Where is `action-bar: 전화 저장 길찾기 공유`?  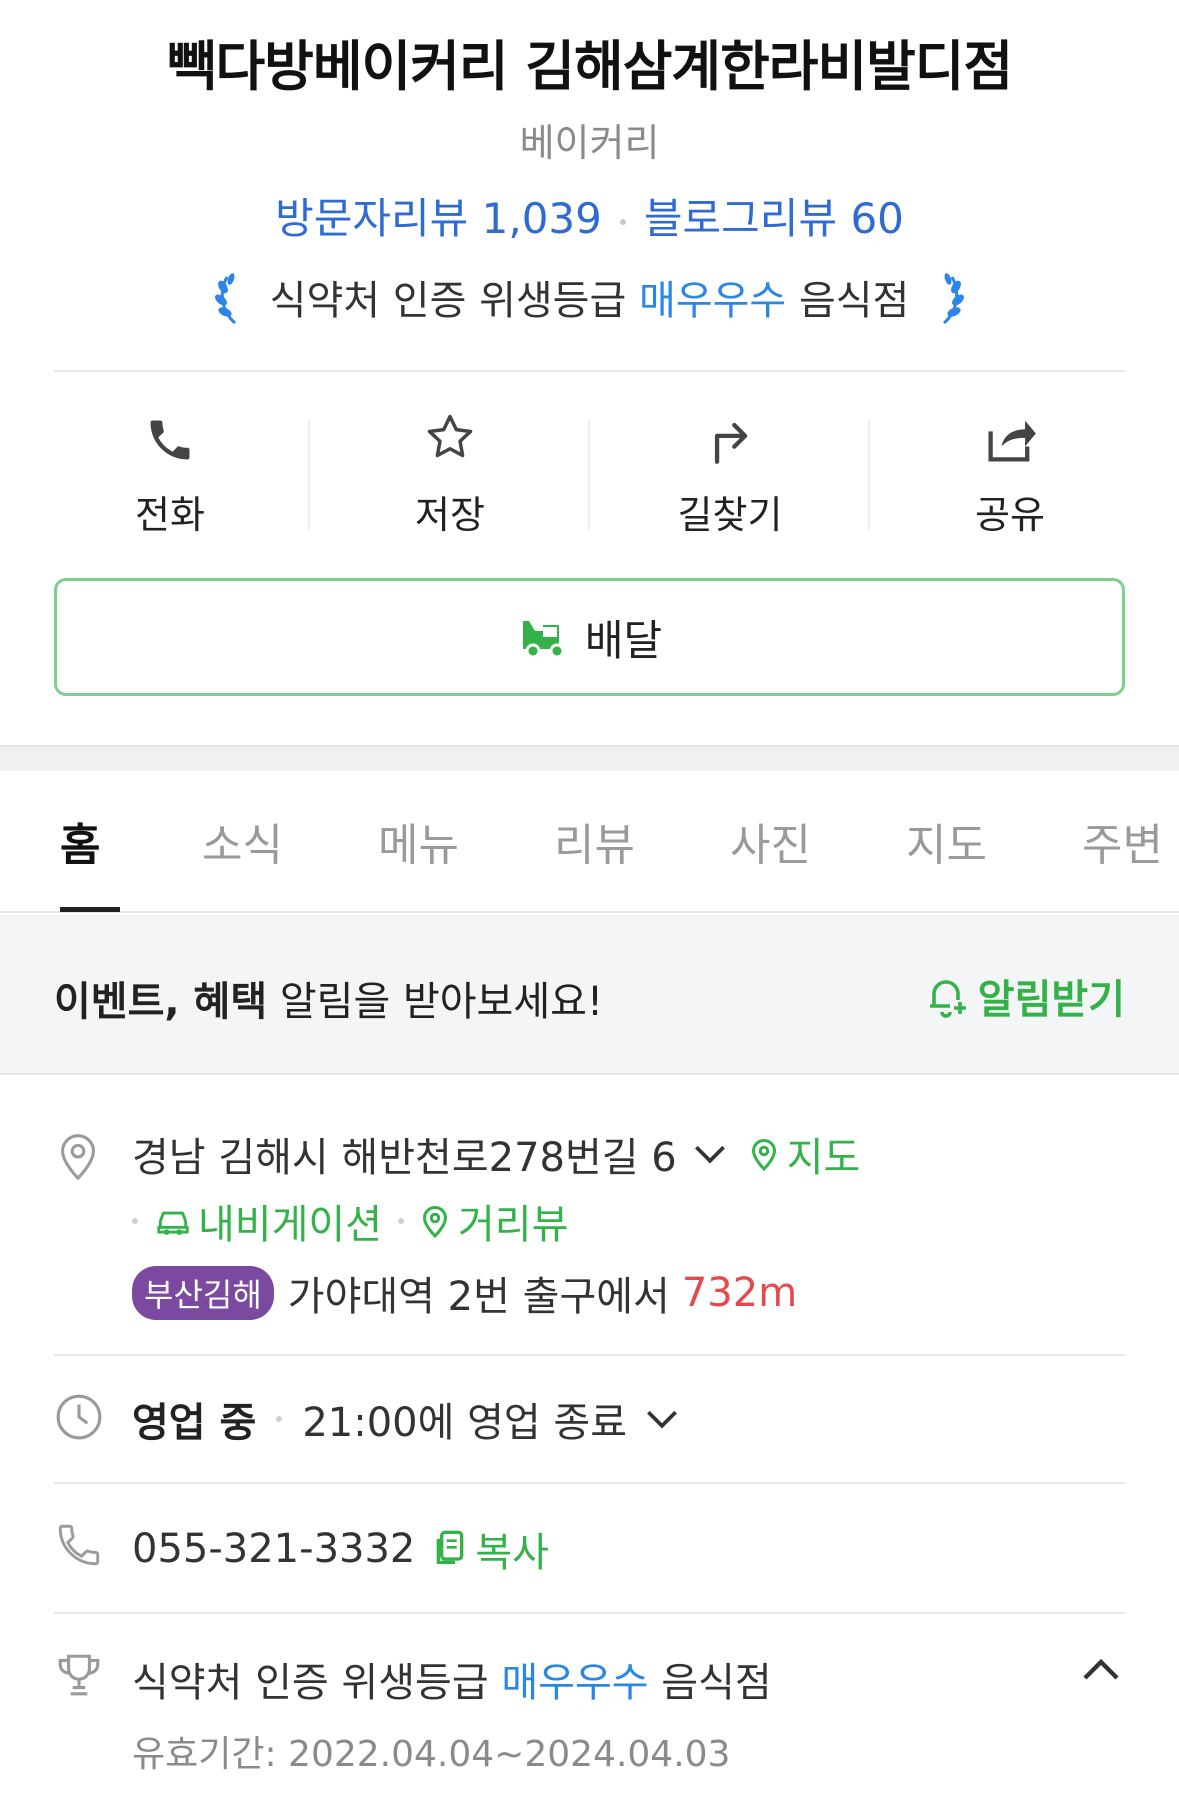
action-bar: 전화 저장 길찾기 공유 is located at coordinates (589, 470).